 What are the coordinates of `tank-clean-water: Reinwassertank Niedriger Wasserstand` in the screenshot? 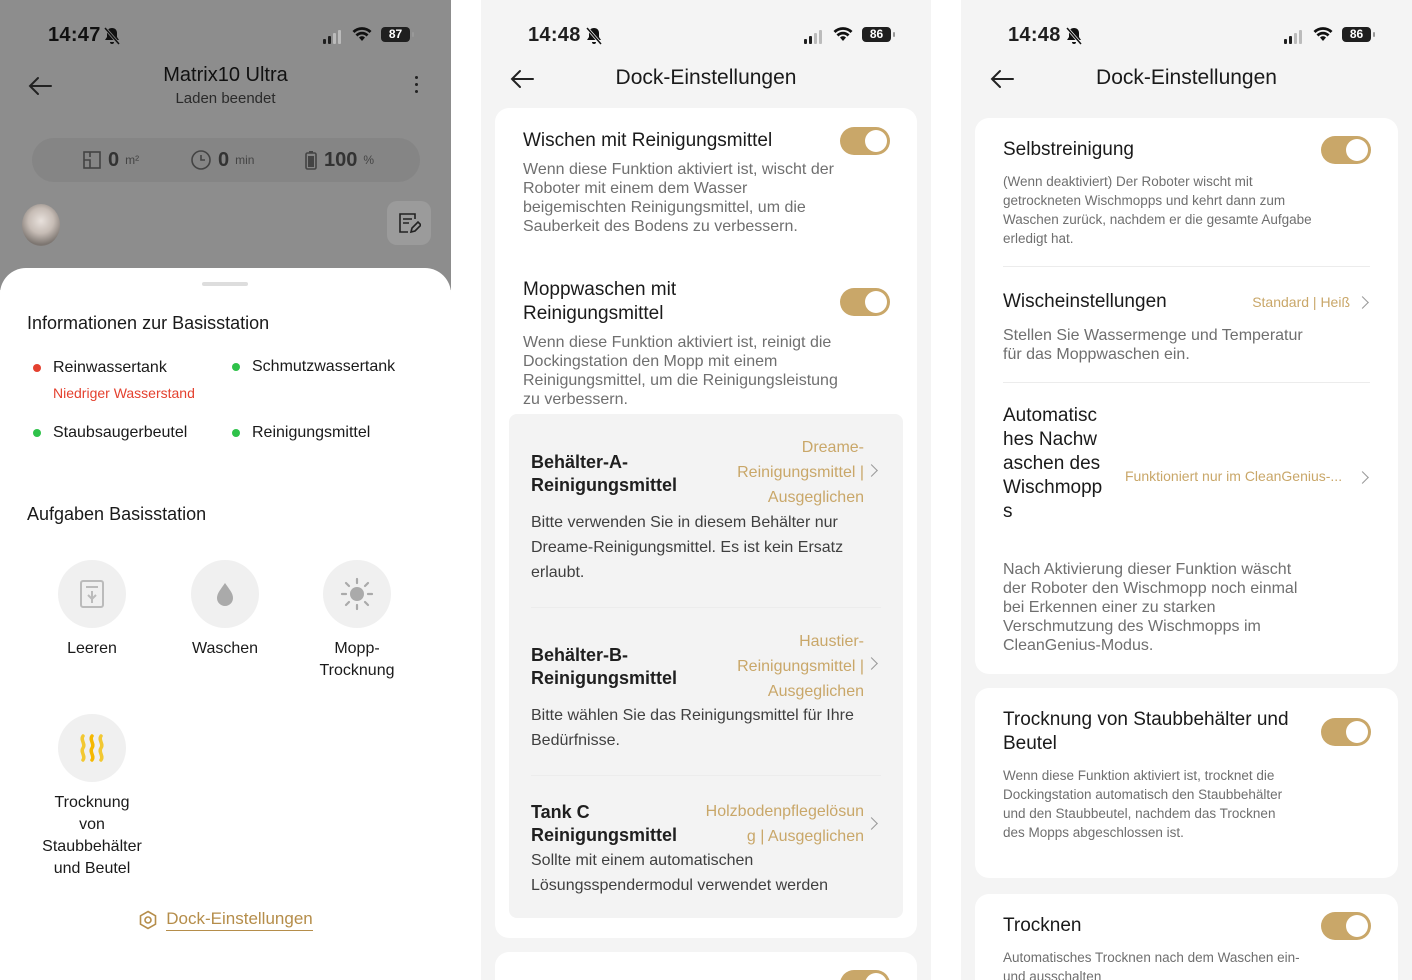 It's located at (128, 380).